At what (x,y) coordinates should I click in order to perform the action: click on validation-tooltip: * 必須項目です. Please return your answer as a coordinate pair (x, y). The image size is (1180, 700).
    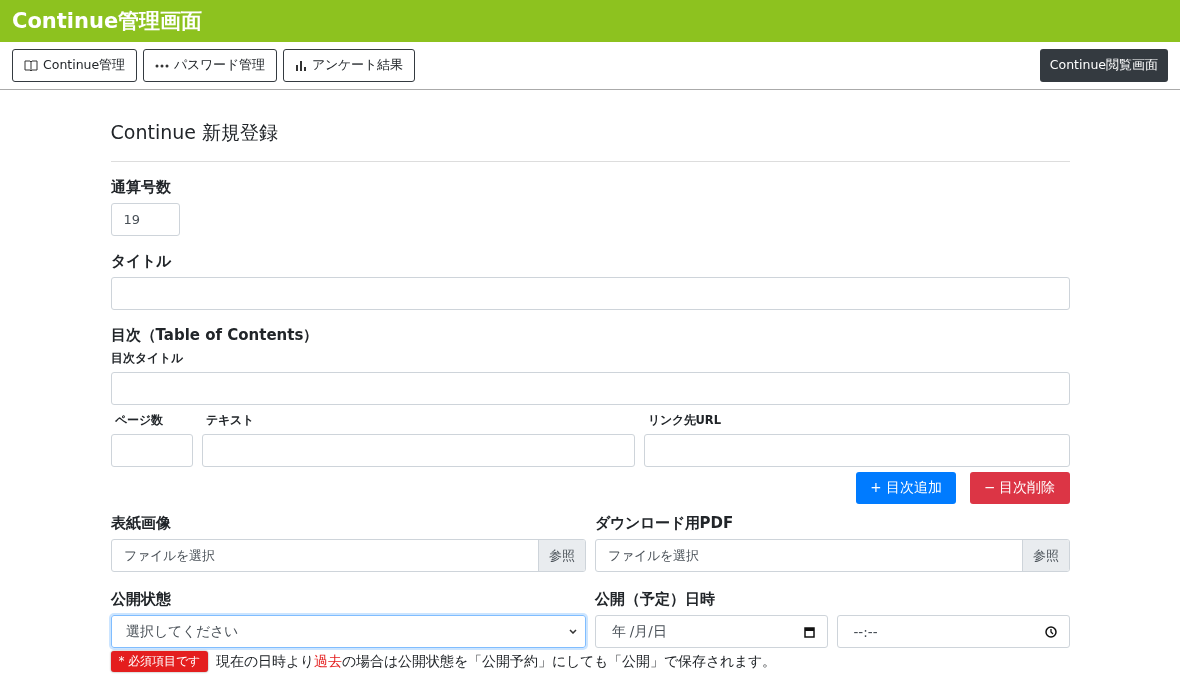
    Looking at the image, I should click on (159, 661).